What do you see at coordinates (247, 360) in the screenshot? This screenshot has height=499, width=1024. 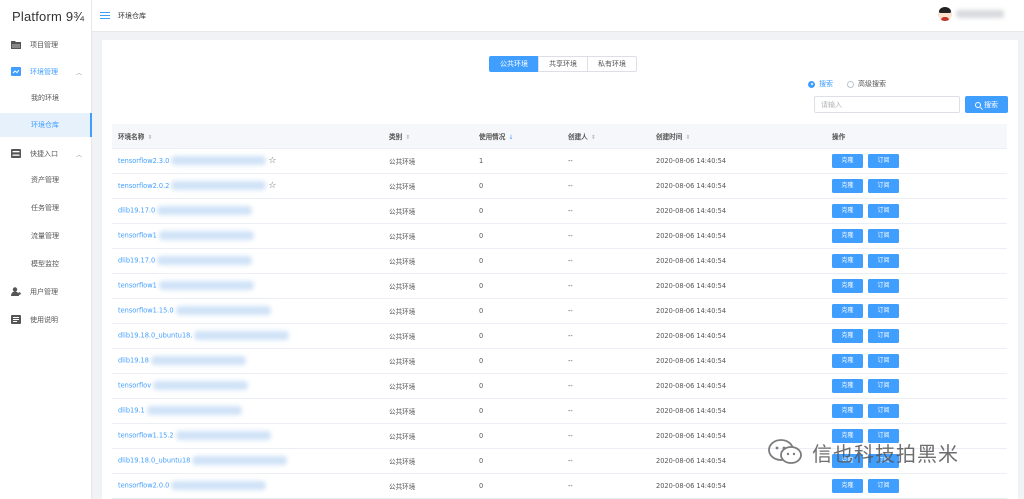 I see `env-name-link: dlib19.18` at bounding box center [247, 360].